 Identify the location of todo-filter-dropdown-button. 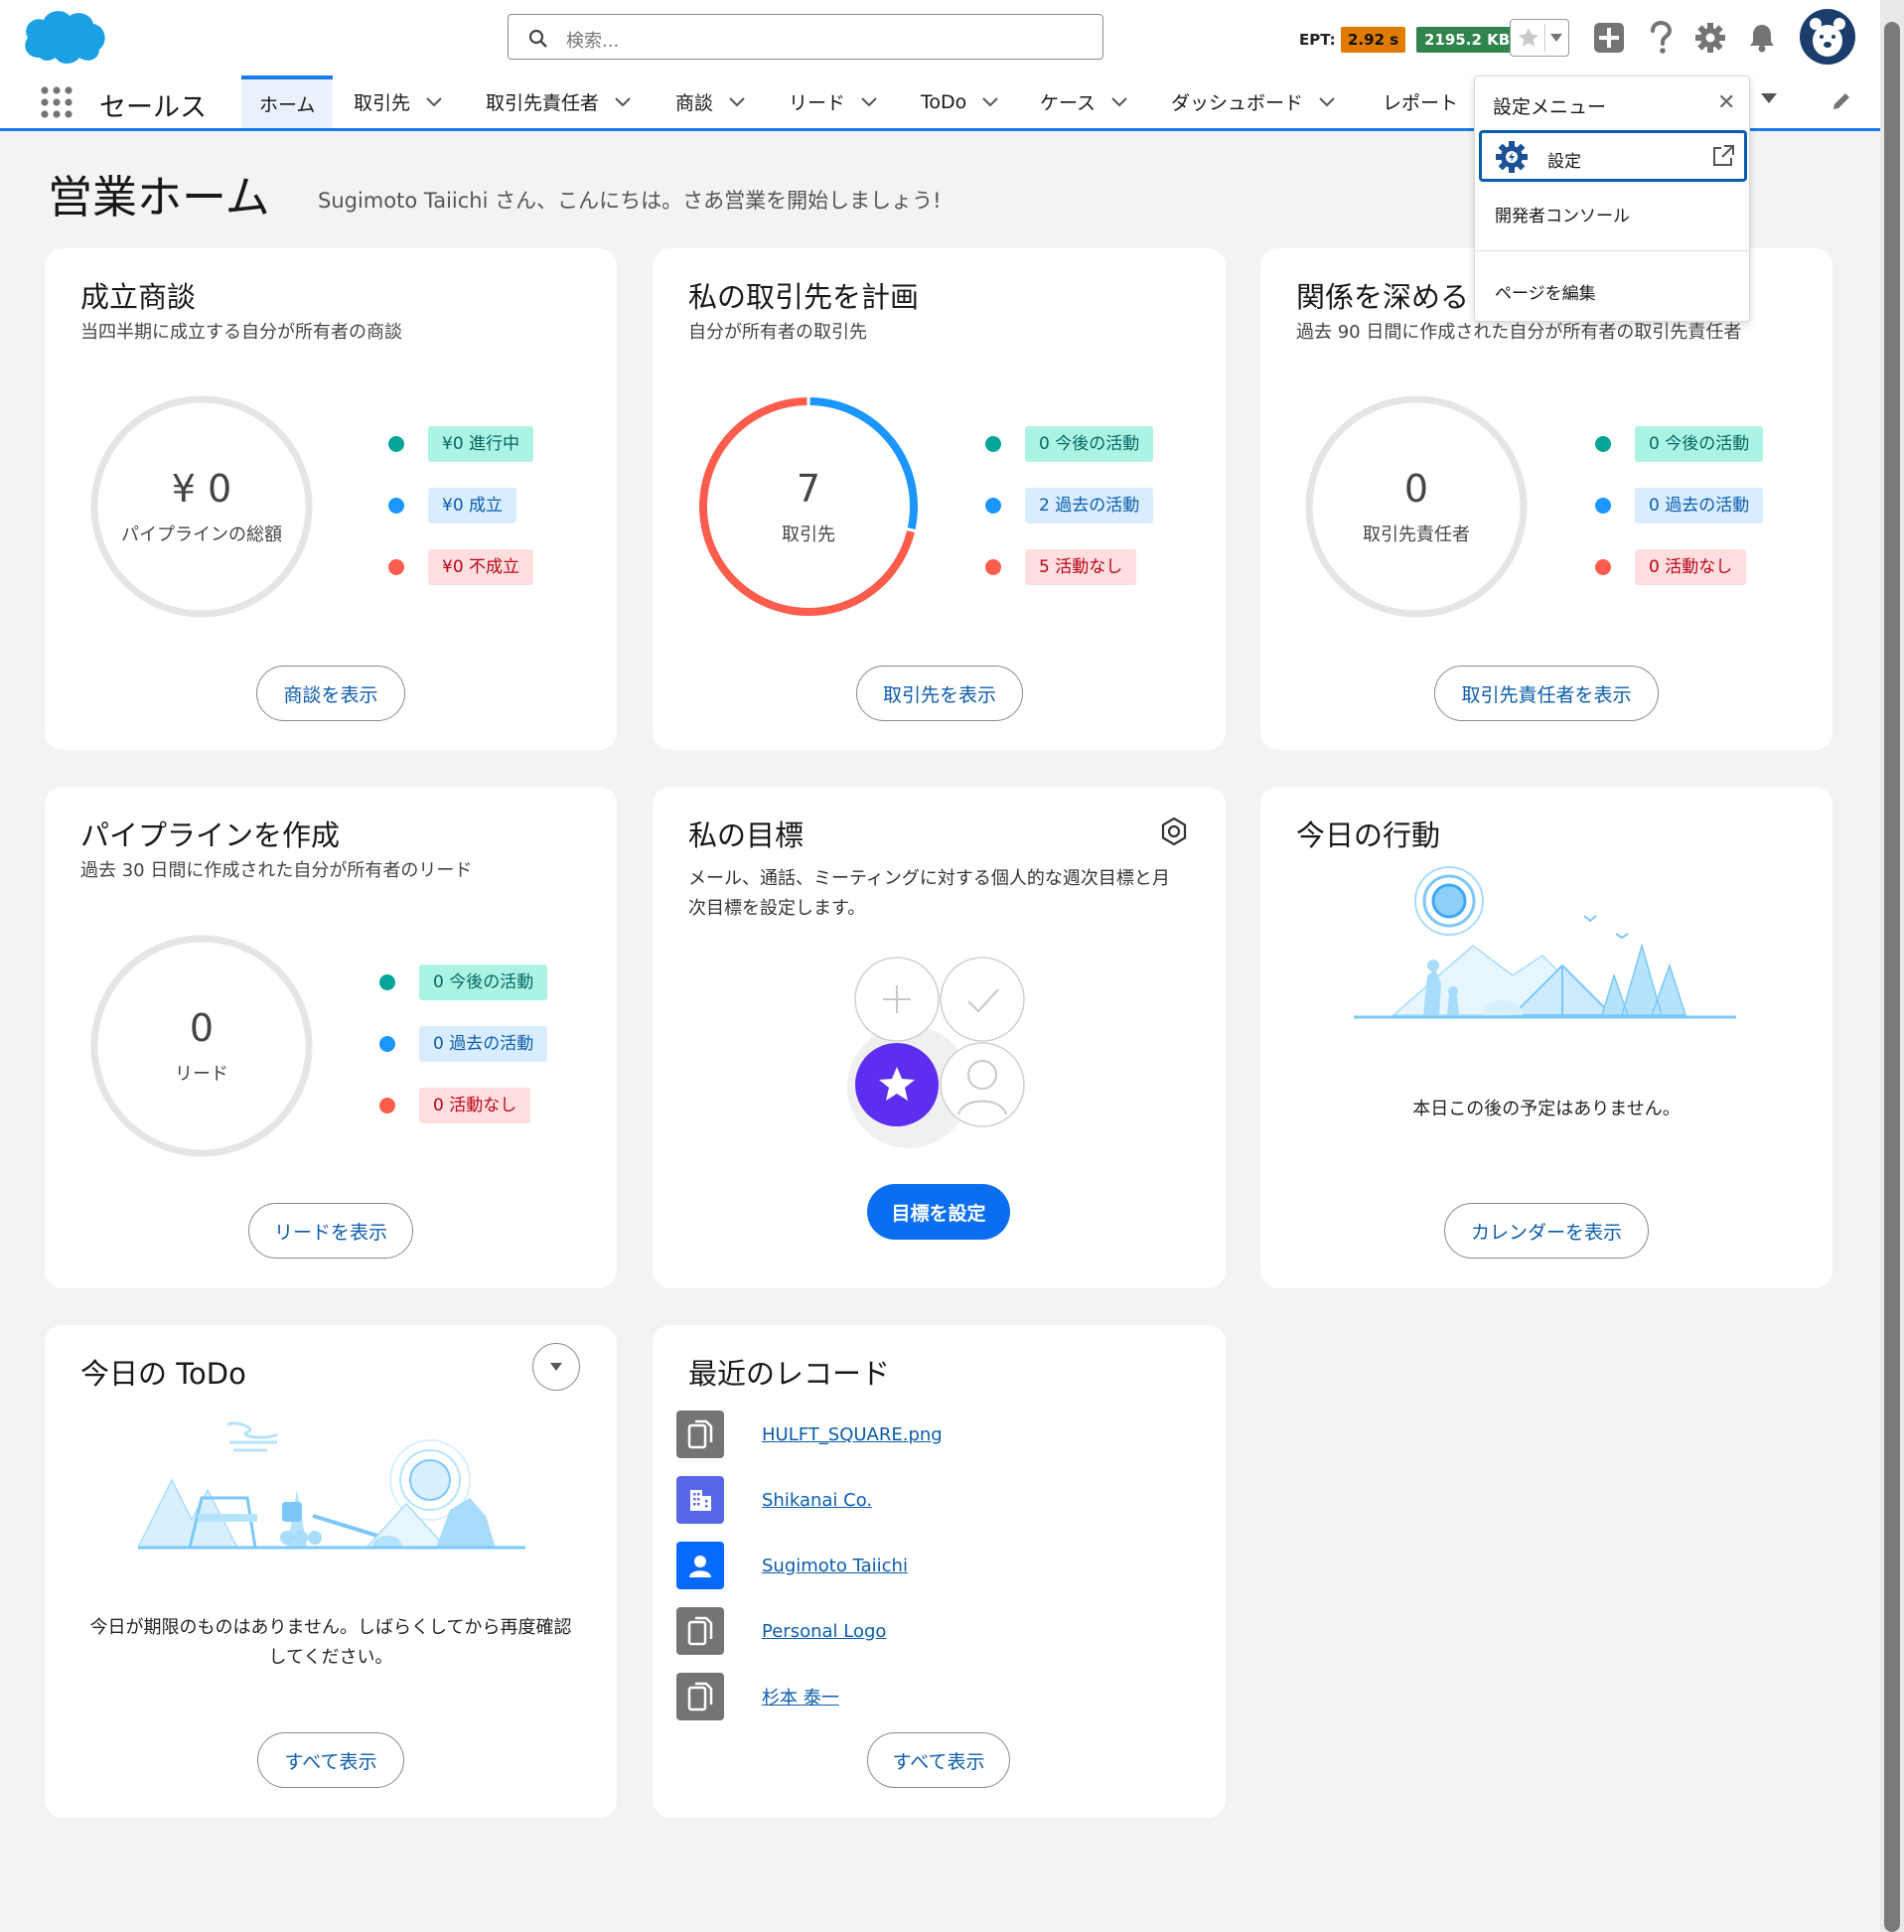
(556, 1367).